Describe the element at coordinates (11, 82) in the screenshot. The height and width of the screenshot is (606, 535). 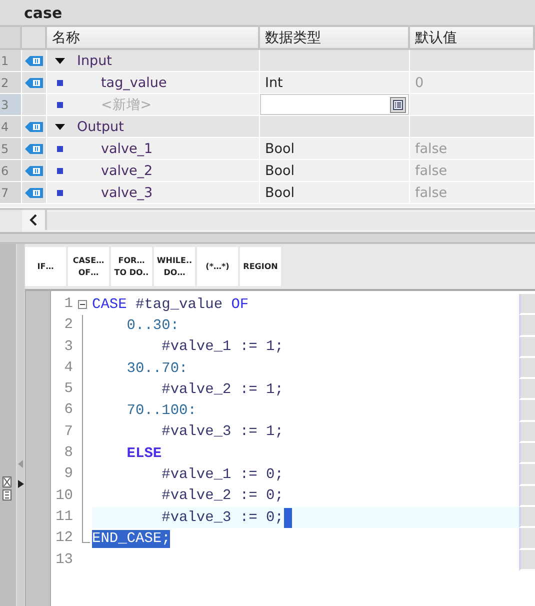
I see `row-number: 2` at that location.